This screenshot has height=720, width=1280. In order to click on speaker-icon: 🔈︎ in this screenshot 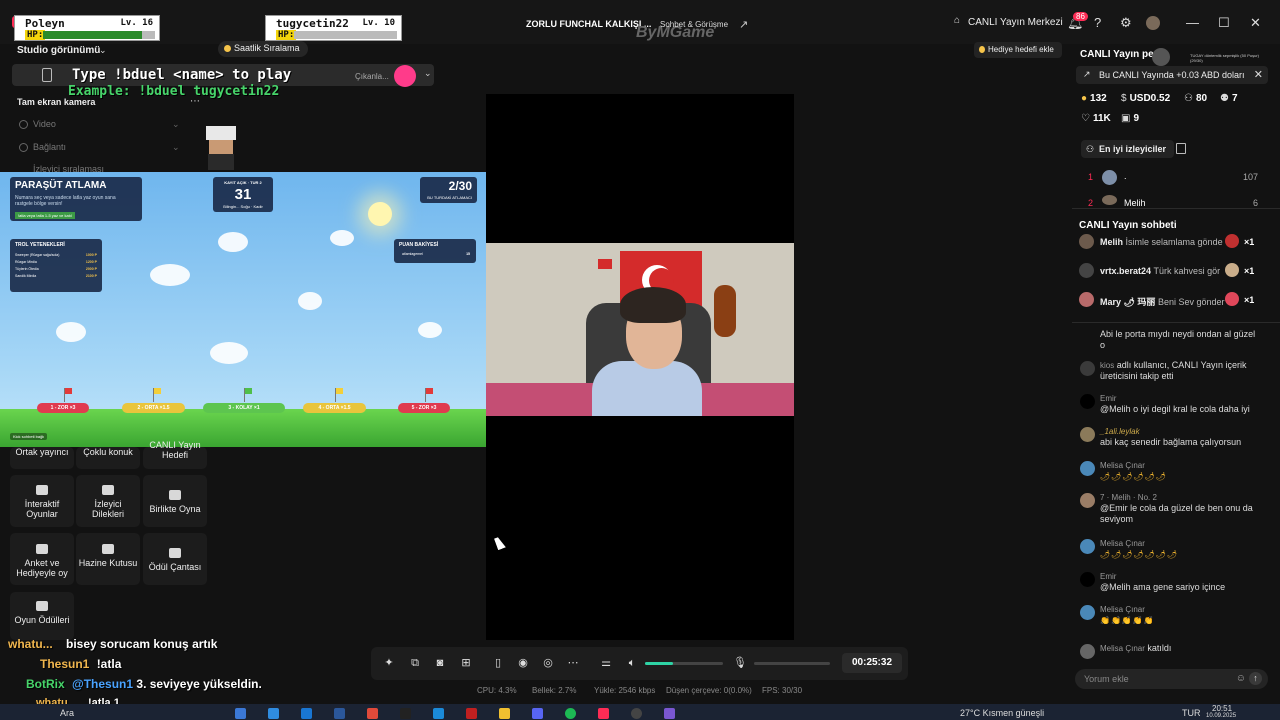, I will do `click(632, 663)`.